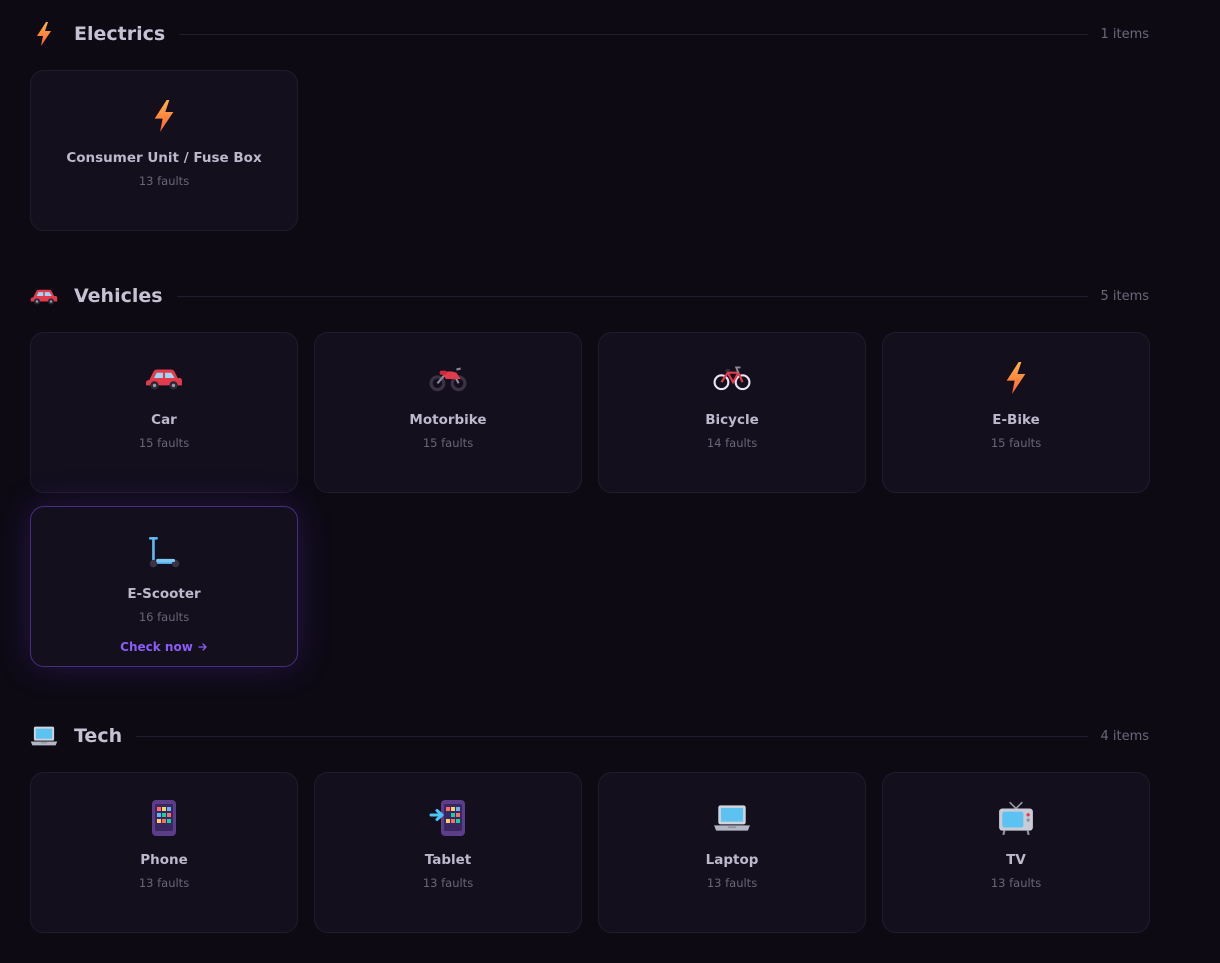  What do you see at coordinates (164, 420) in the screenshot?
I see `item-name: Car` at bounding box center [164, 420].